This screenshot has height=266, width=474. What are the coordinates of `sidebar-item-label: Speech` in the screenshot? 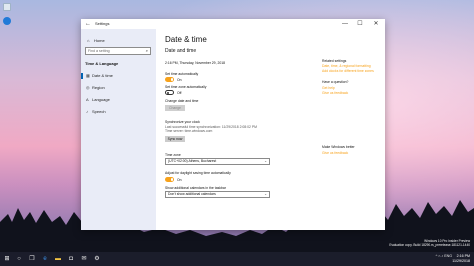 It's located at (99, 111).